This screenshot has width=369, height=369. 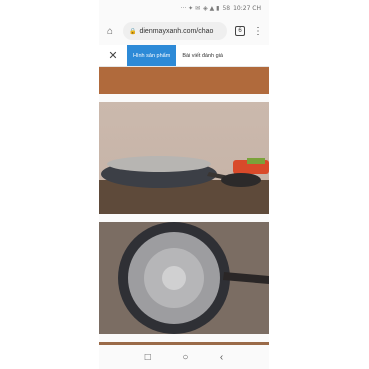 What do you see at coordinates (221, 357) in the screenshot?
I see `back-icon: ‹` at bounding box center [221, 357].